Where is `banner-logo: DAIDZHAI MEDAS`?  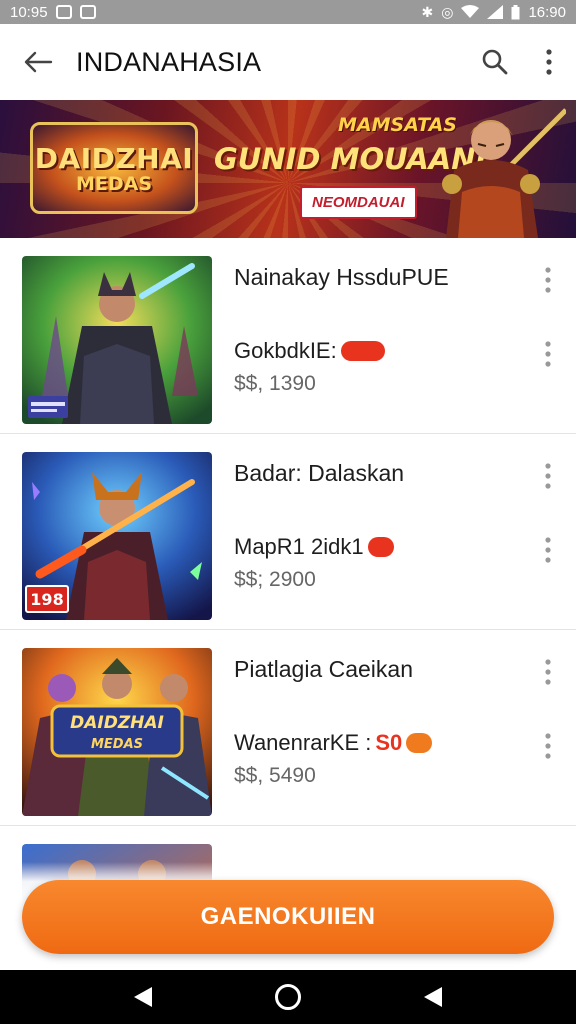
banner-logo: DAIDZHAI MEDAS is located at coordinates (114, 168).